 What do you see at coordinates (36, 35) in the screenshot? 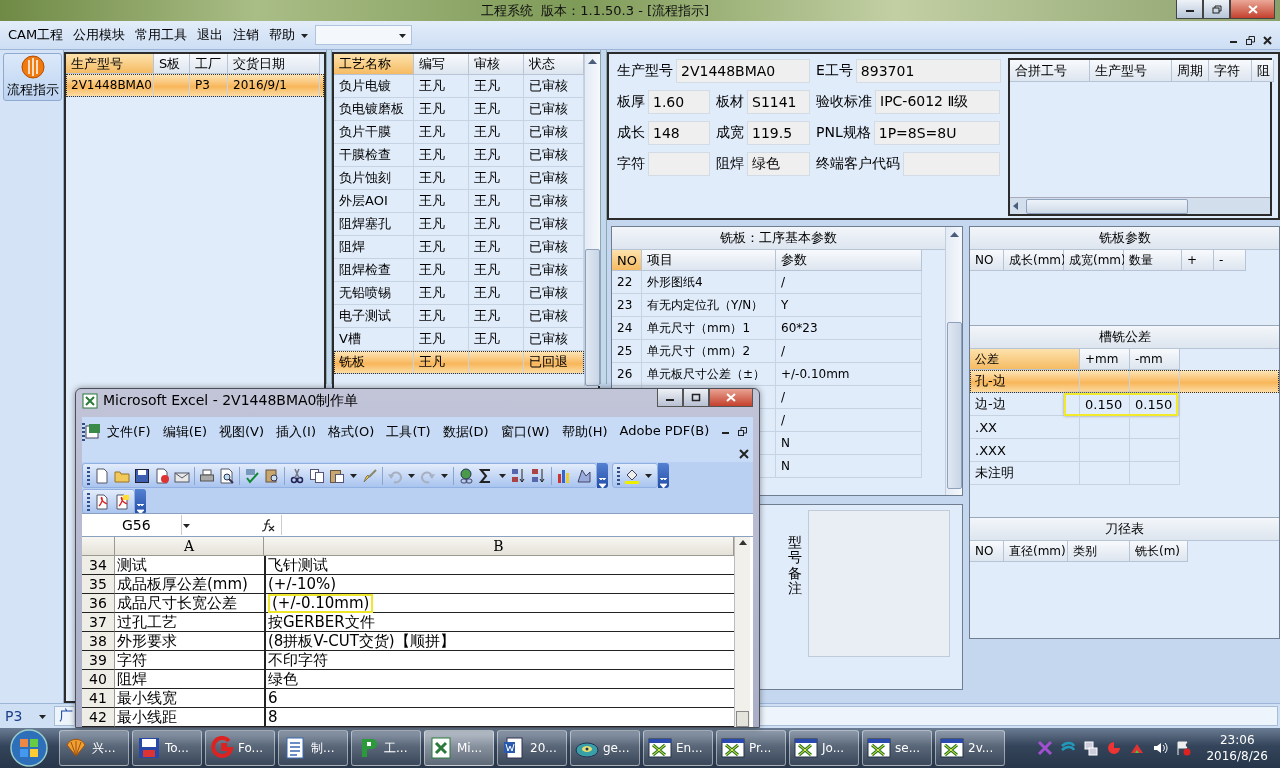
I see `menu-item: CAM工程` at bounding box center [36, 35].